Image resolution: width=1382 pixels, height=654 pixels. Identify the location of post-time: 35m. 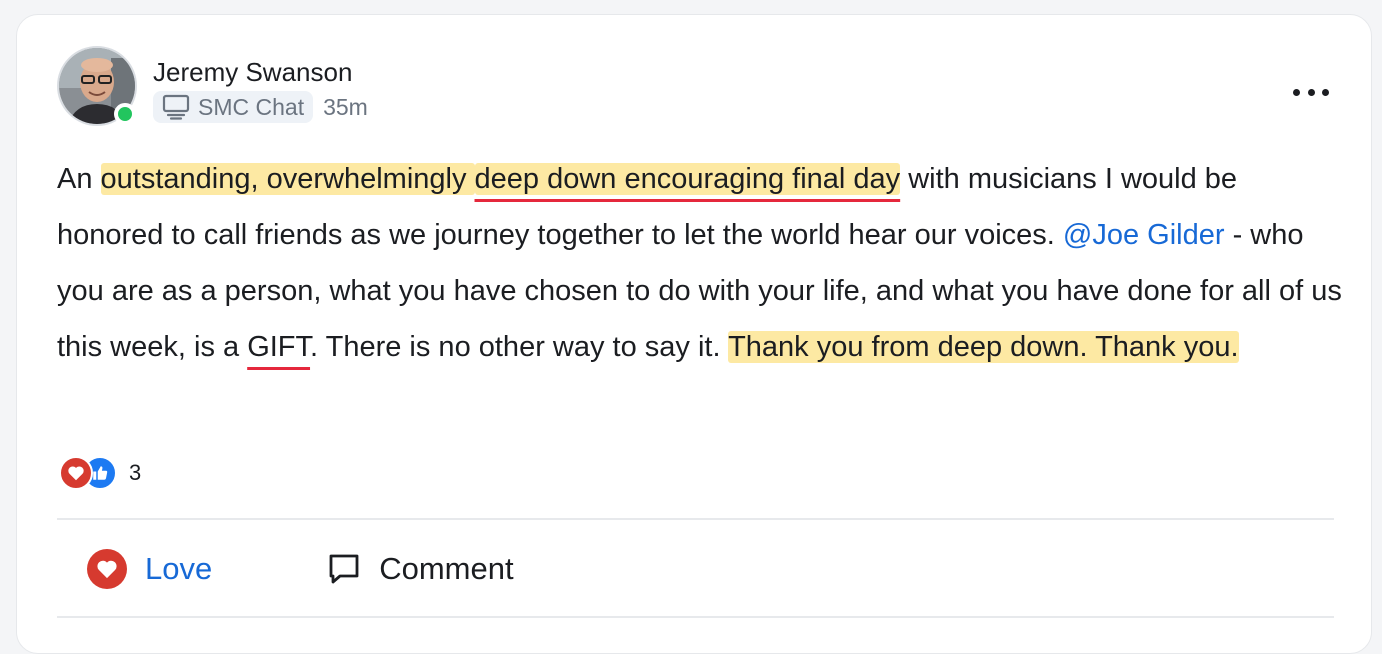
(345, 107).